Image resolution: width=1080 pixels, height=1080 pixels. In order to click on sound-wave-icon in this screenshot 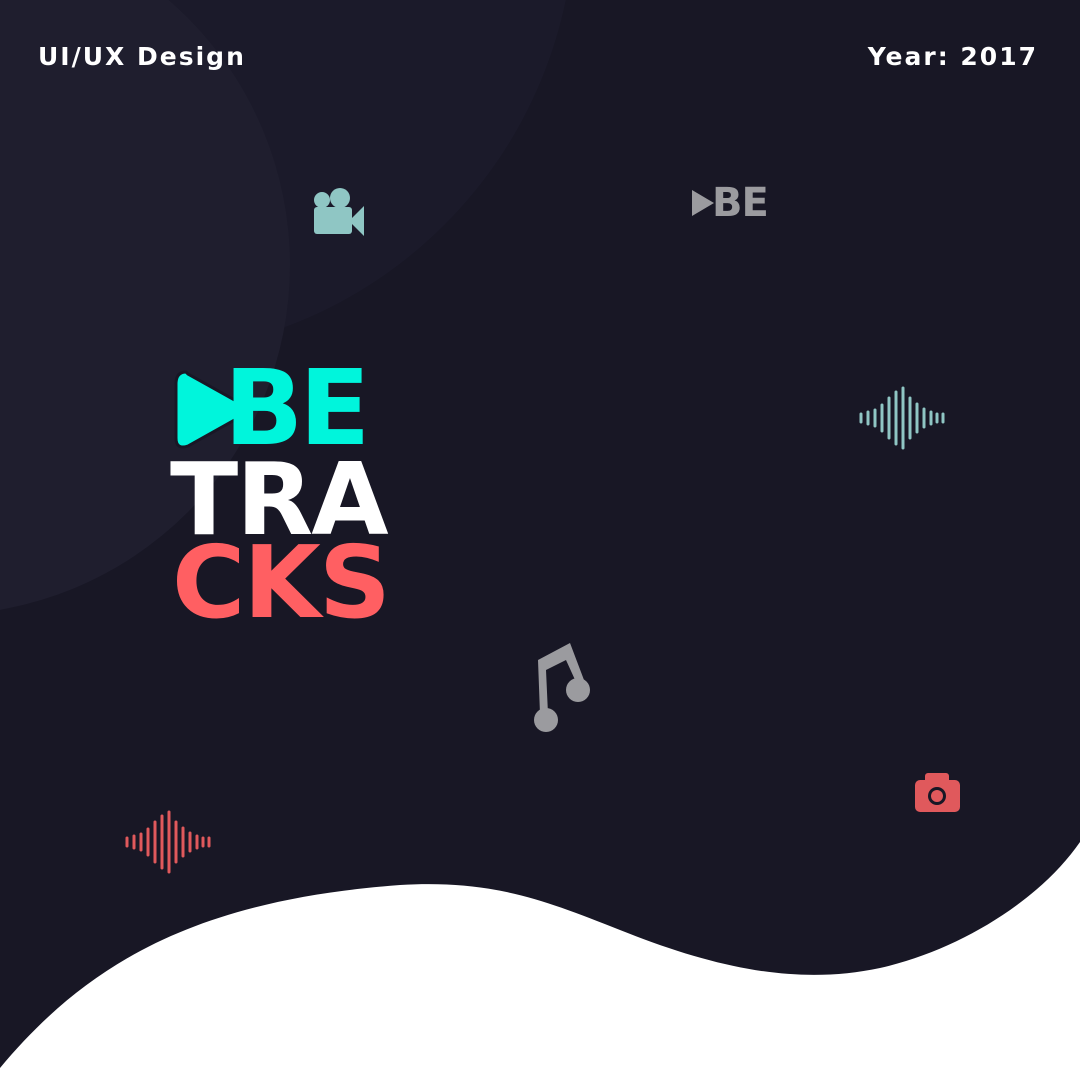, I will do `click(902, 418)`.